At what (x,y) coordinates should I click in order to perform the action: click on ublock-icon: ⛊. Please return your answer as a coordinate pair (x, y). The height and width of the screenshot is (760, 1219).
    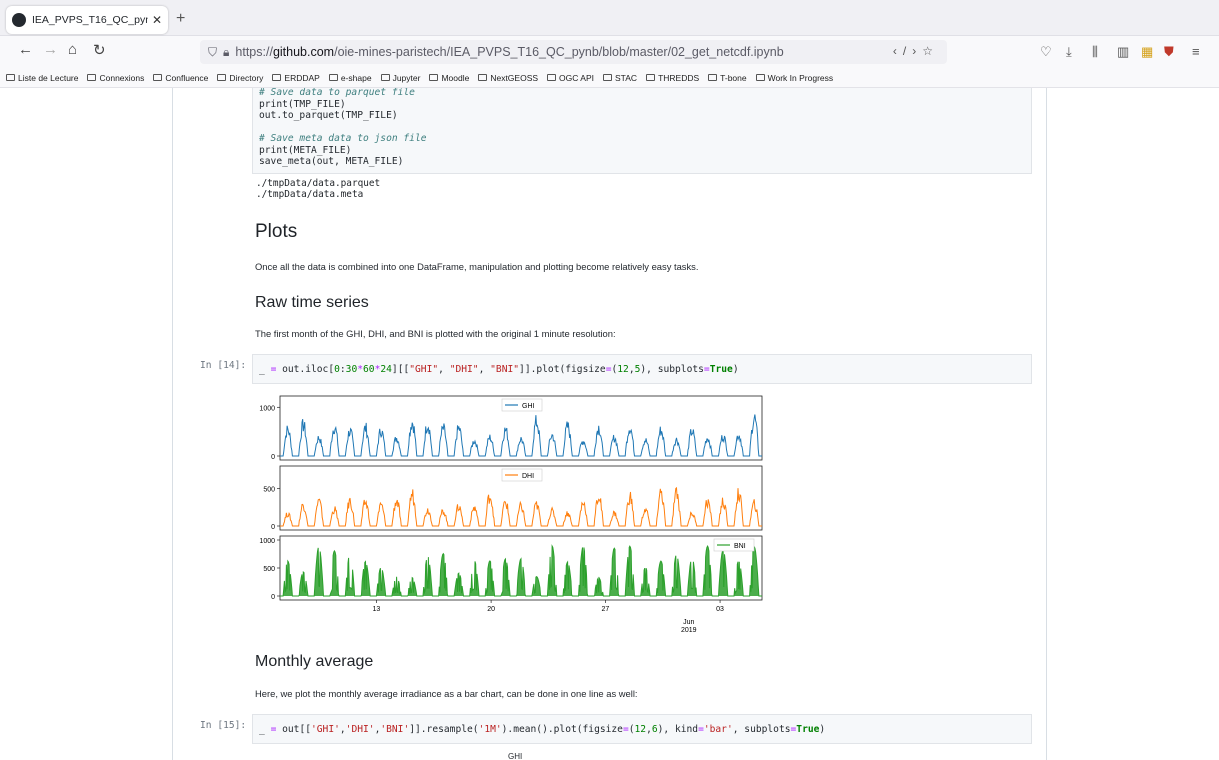
    Looking at the image, I should click on (1169, 52).